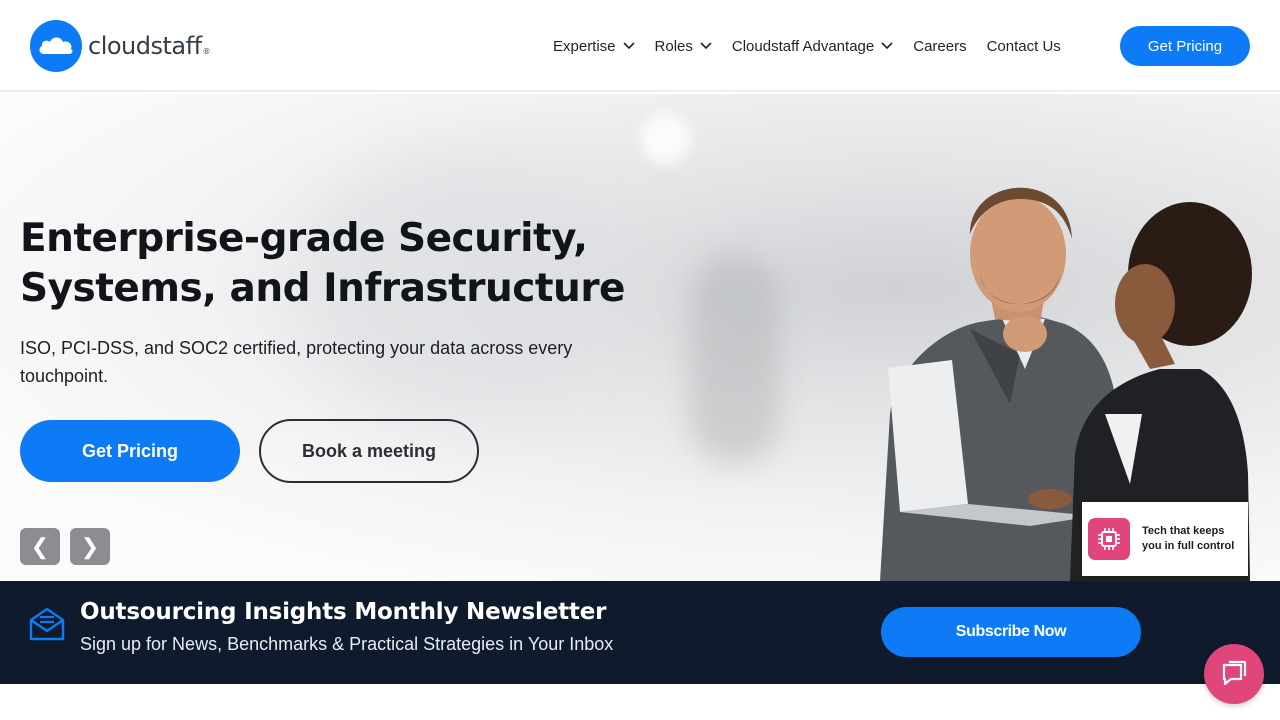  Describe the element at coordinates (369, 451) in the screenshot. I see `book-meeting-button: Book a meeting` at that location.